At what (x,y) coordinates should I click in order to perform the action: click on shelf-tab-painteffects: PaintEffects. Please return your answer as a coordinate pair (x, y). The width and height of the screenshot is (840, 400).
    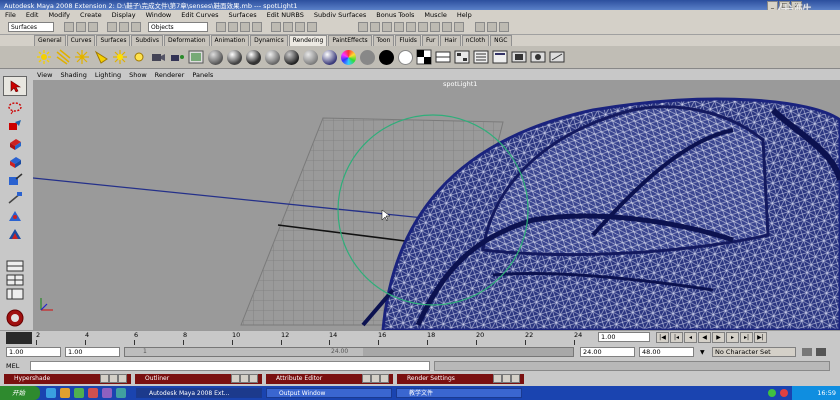
    Looking at the image, I should click on (350, 40).